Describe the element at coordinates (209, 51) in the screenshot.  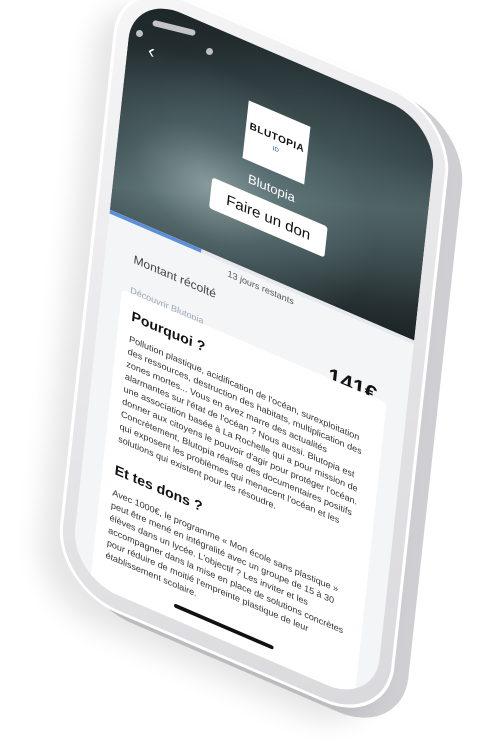
I see `face-sensor-icon` at that location.